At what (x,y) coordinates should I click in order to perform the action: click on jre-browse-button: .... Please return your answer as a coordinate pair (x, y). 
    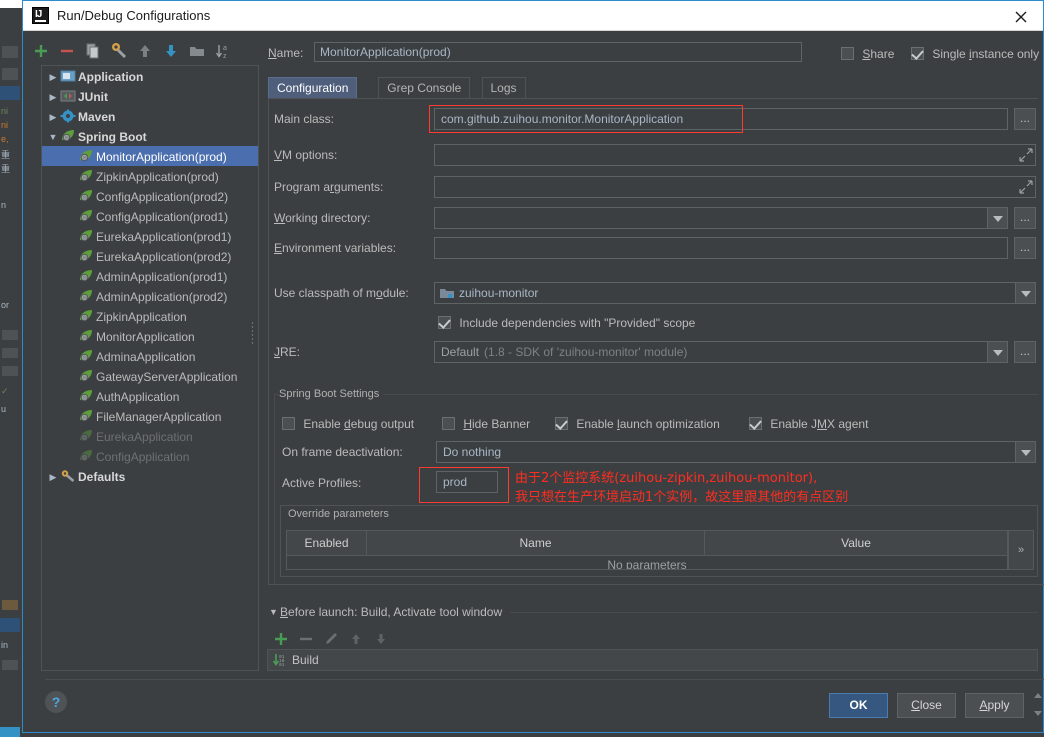
    Looking at the image, I should click on (1025, 352).